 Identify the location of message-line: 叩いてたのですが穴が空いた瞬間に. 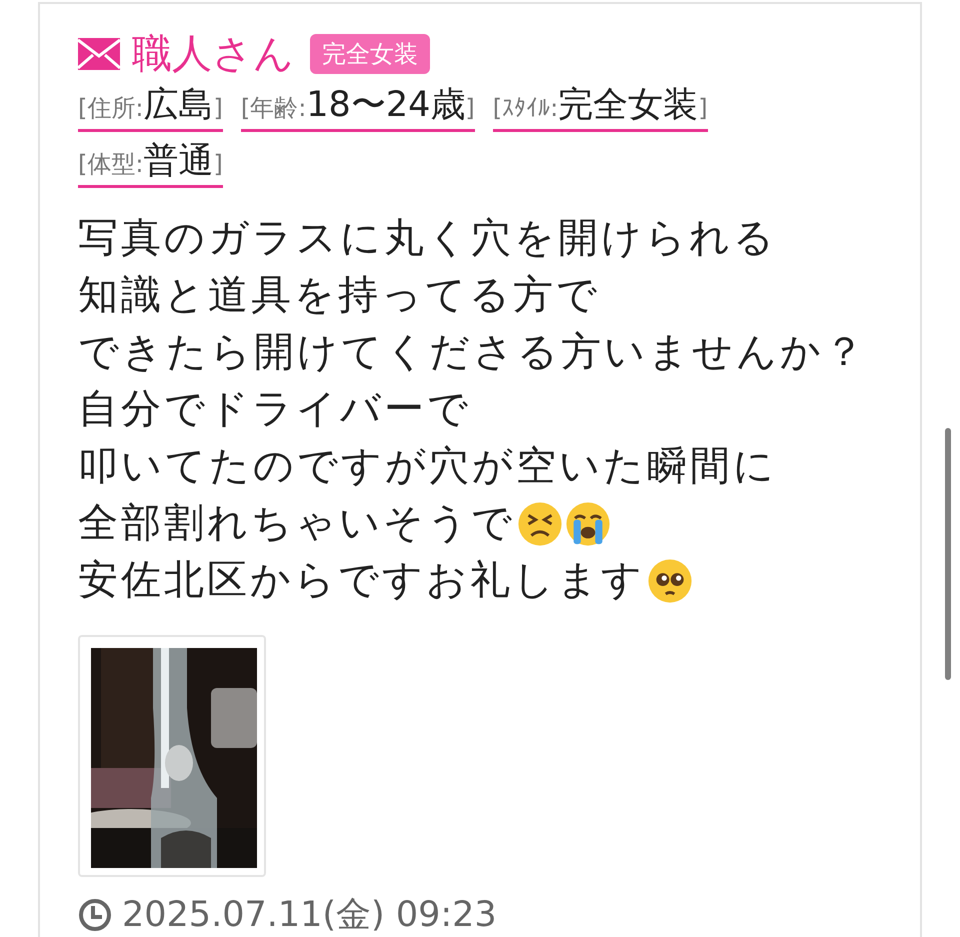
(427, 466).